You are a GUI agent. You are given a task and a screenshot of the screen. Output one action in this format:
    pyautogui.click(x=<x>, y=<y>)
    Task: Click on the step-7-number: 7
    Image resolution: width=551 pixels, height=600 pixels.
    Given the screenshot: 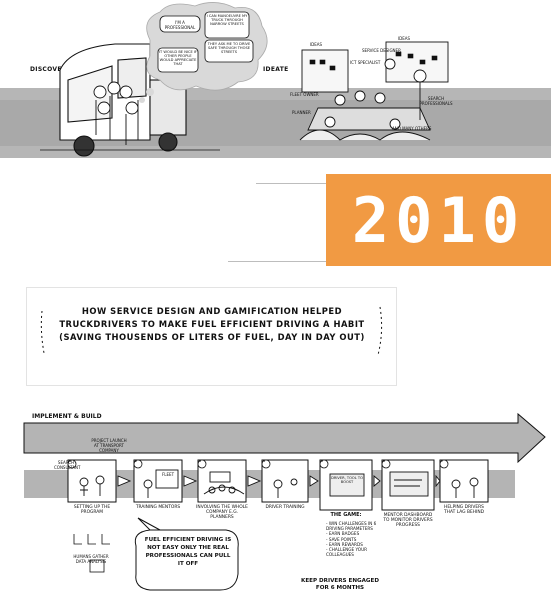 What is the action you would take?
    pyautogui.click(x=442, y=461)
    